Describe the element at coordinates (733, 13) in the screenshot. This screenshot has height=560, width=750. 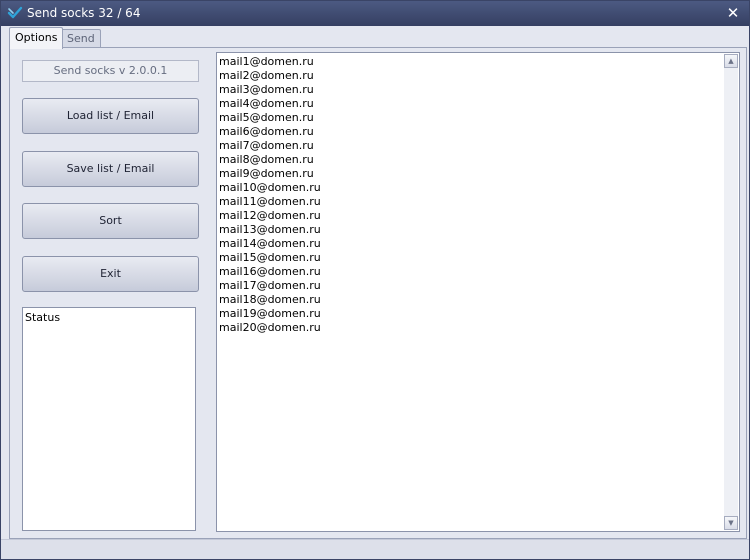
I see `close-icon: ✕` at that location.